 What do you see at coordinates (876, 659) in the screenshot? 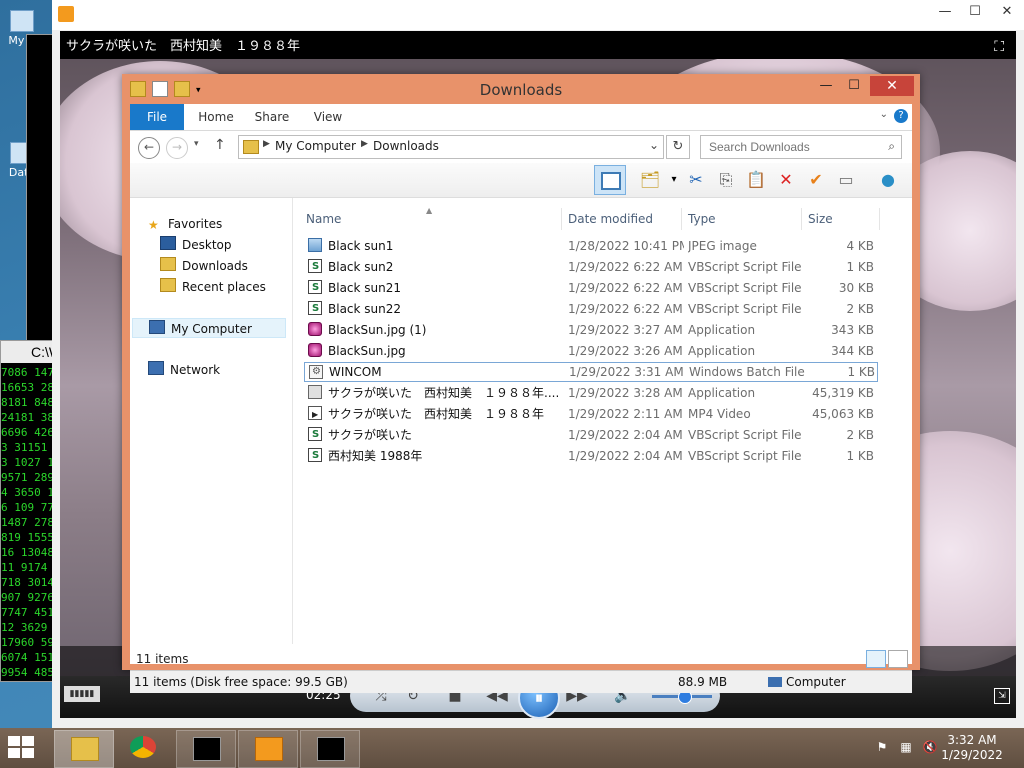
I see `details-view-icon` at bounding box center [876, 659].